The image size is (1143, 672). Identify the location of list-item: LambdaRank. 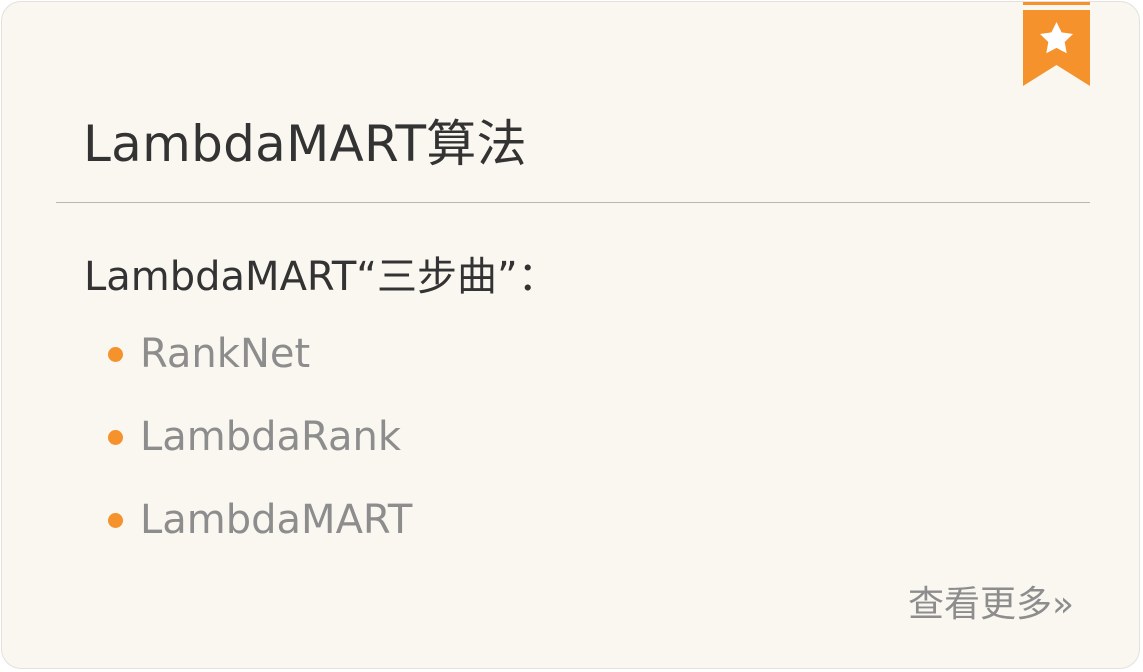
(260, 437).